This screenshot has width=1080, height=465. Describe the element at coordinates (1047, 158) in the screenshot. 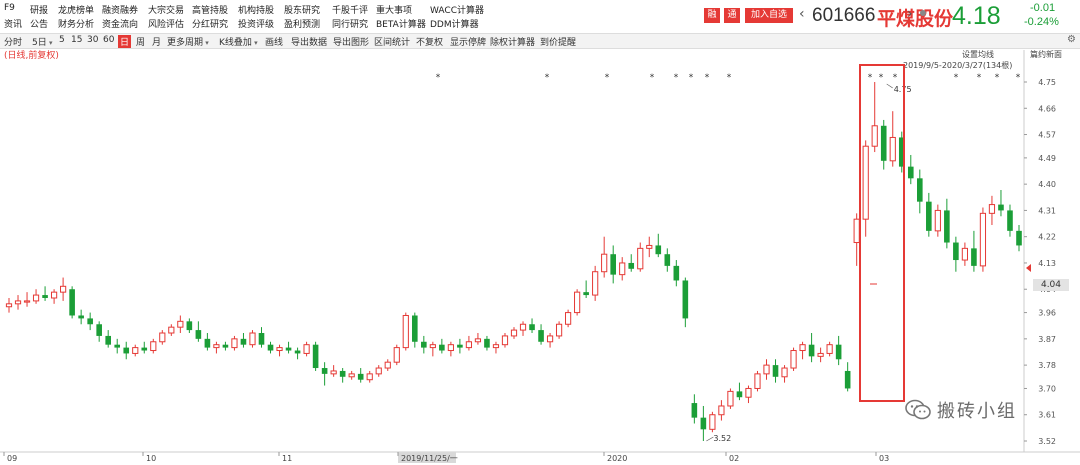

I see `y-tick-label: 4.49` at that location.